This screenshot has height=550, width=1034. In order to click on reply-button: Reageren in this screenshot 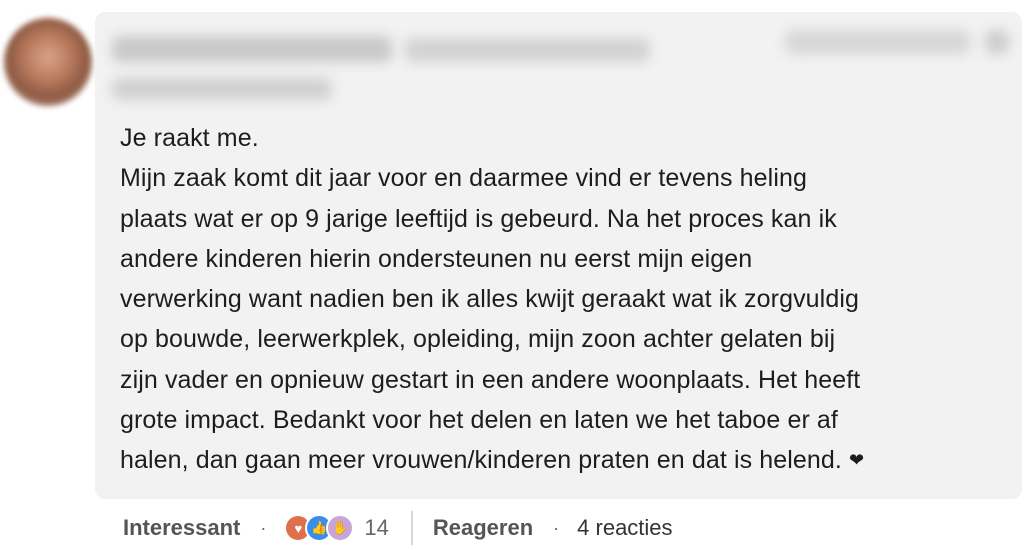, I will do `click(483, 528)`.